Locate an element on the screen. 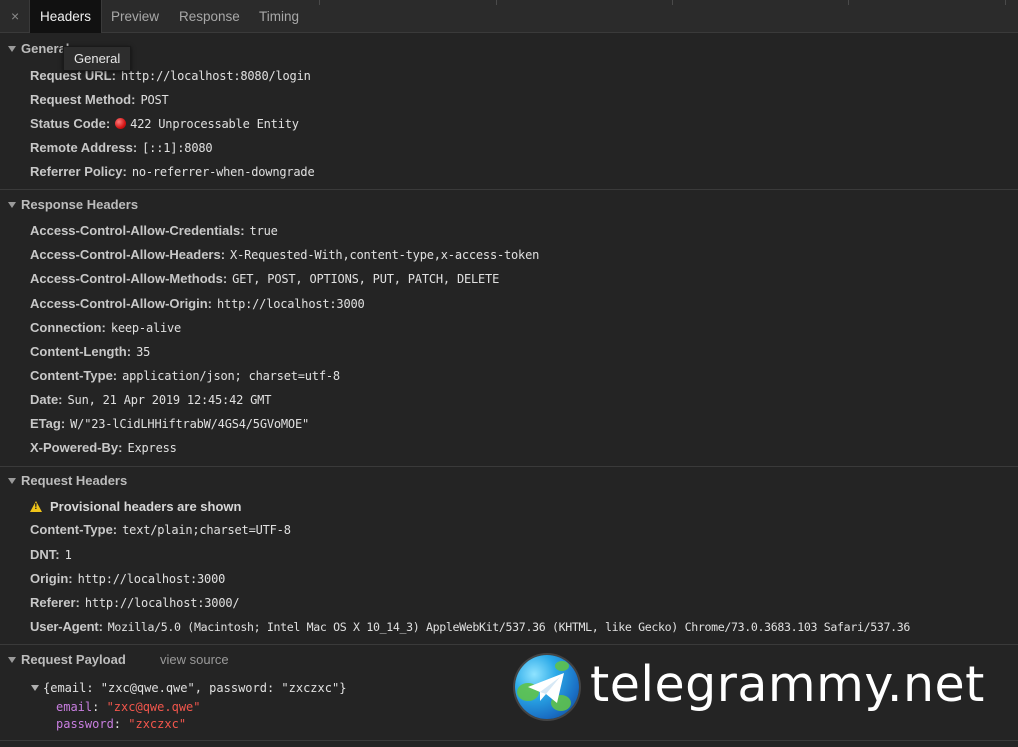 This screenshot has width=1018, height=747. telegram-globe-icon is located at coordinates (547, 687).